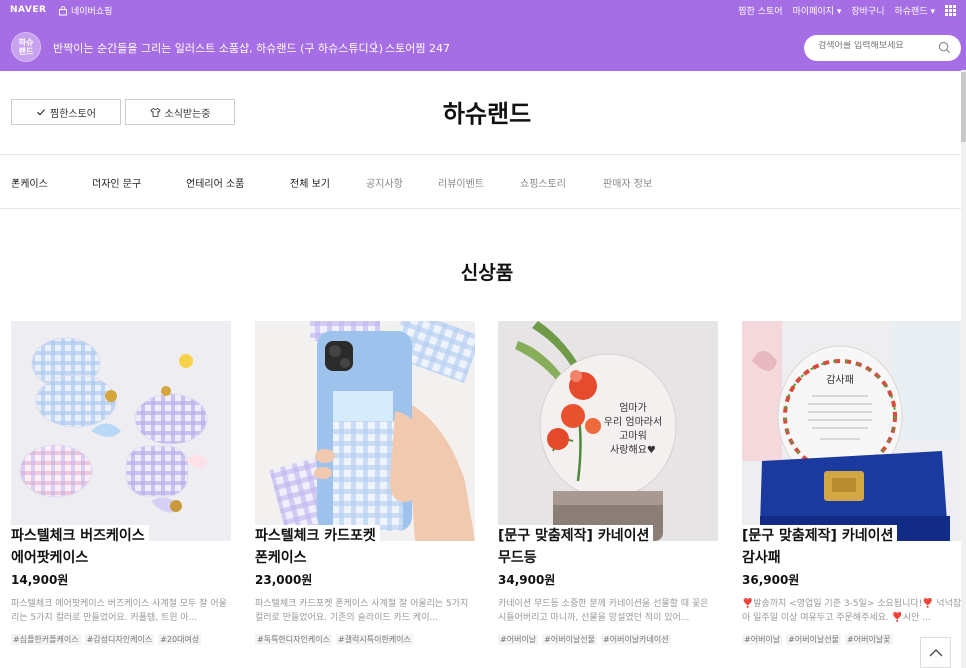 Image resolution: width=966 pixels, height=668 pixels. Describe the element at coordinates (46, 639) in the screenshot. I see `tag: #심플한커플케이스` at that location.